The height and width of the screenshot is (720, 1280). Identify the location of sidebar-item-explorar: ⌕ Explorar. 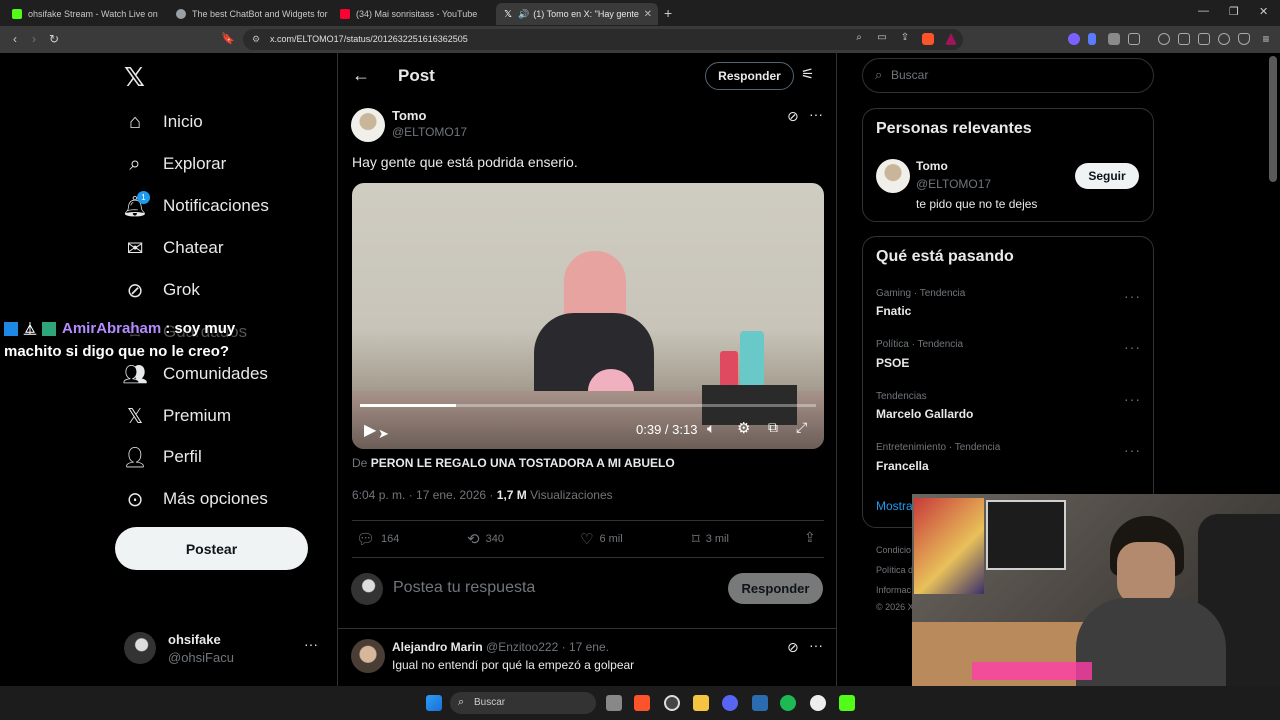
(174, 164).